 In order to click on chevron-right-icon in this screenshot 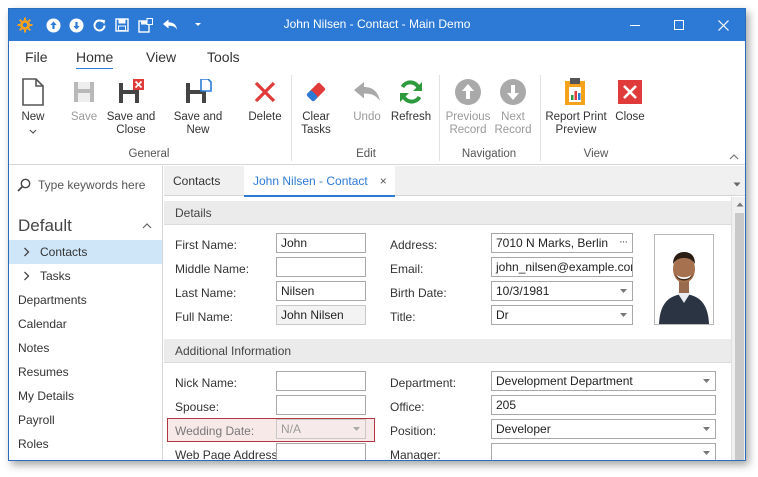, I will do `click(27, 276)`.